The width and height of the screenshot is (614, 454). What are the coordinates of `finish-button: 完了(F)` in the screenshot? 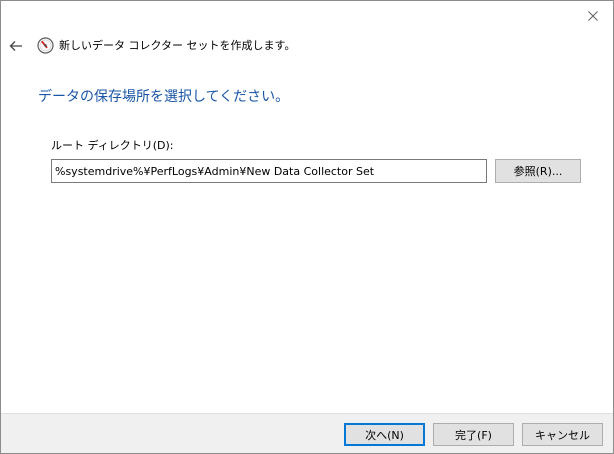 It's located at (473, 434).